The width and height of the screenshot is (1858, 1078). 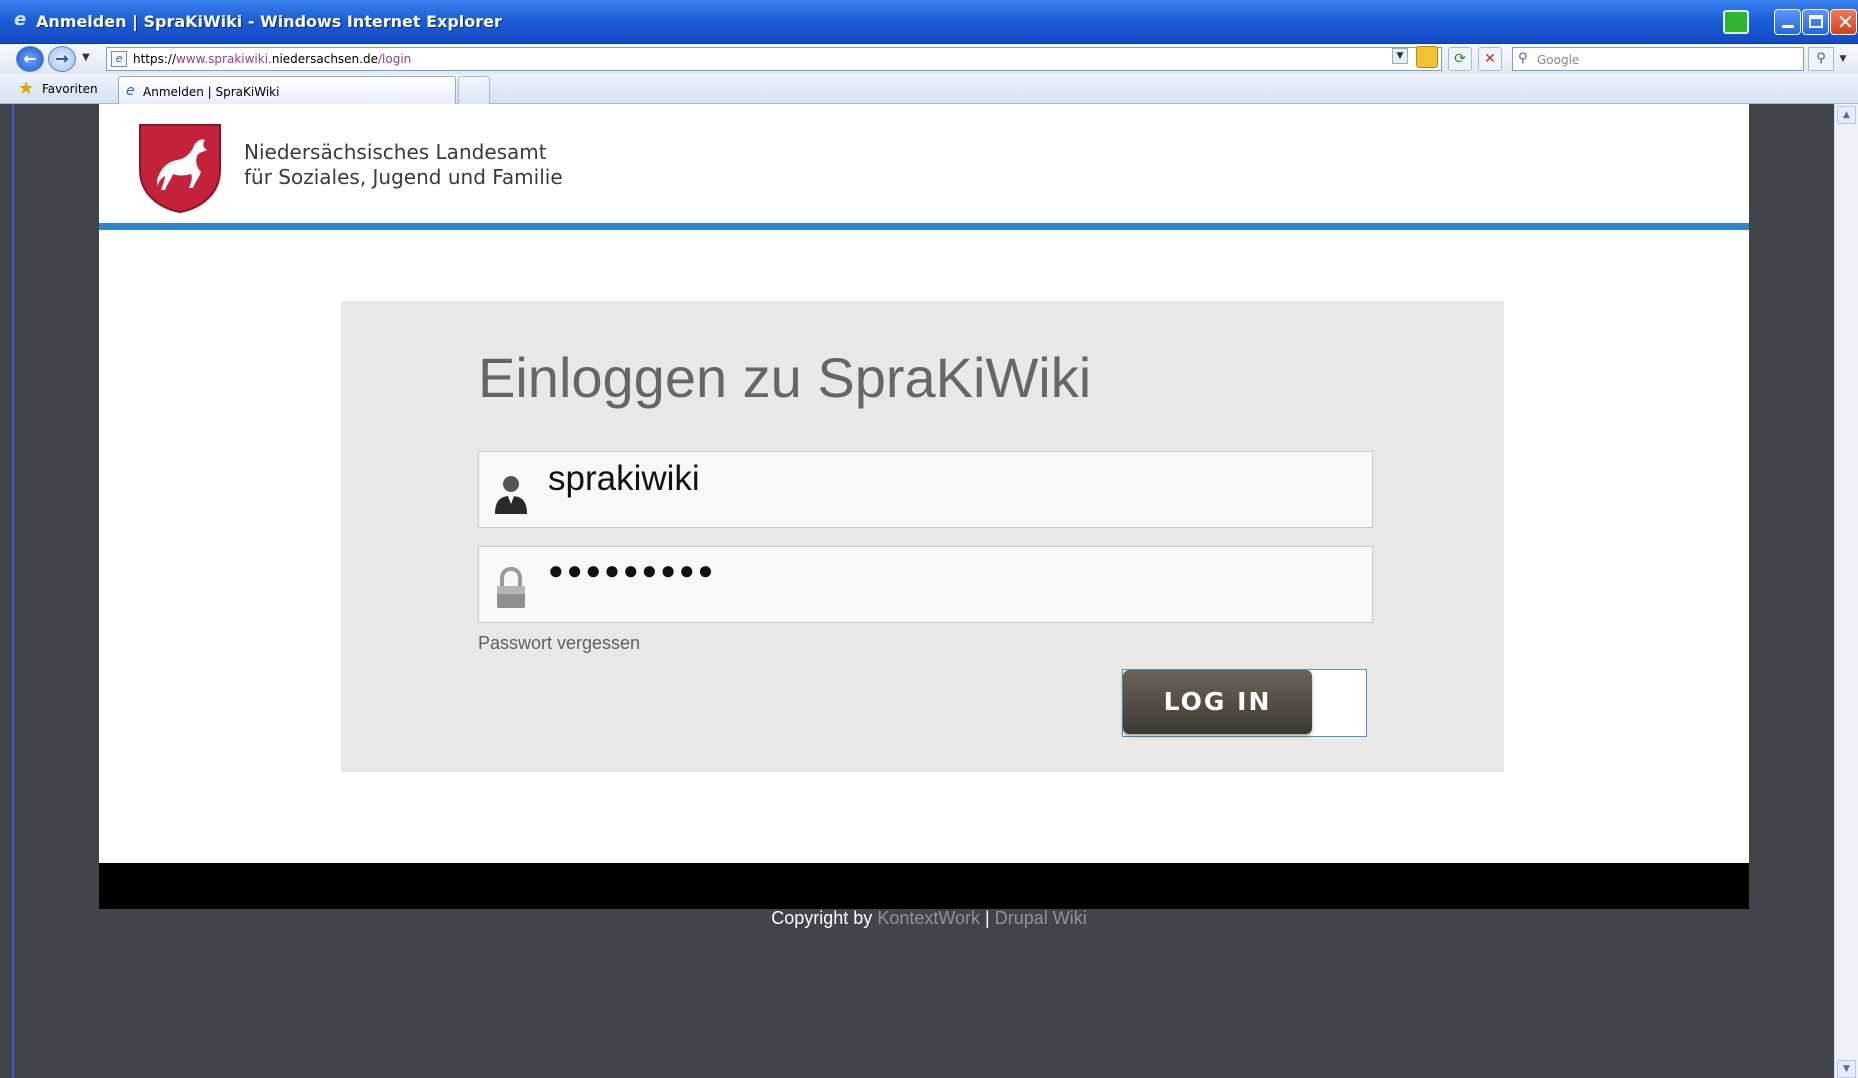 I want to click on close-icon: ✕, so click(x=1845, y=22).